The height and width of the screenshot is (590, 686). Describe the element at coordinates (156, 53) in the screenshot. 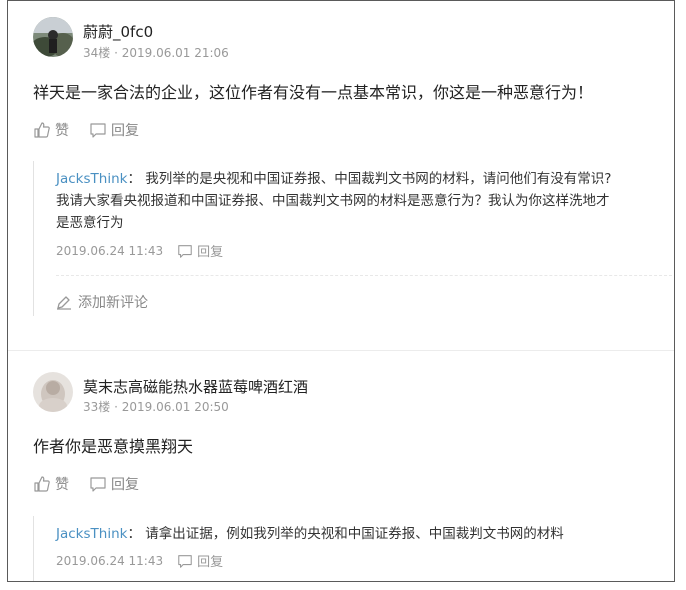

I see `comment-meta: 34楼 · 2019.06.01 21:06` at that location.